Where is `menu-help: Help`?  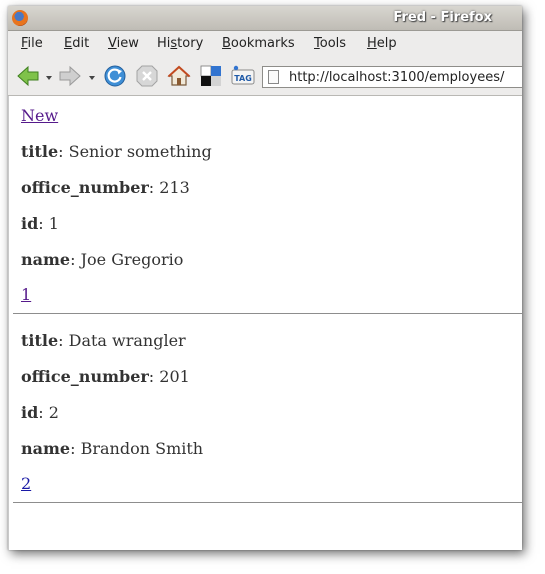 menu-help: Help is located at coordinates (382, 43).